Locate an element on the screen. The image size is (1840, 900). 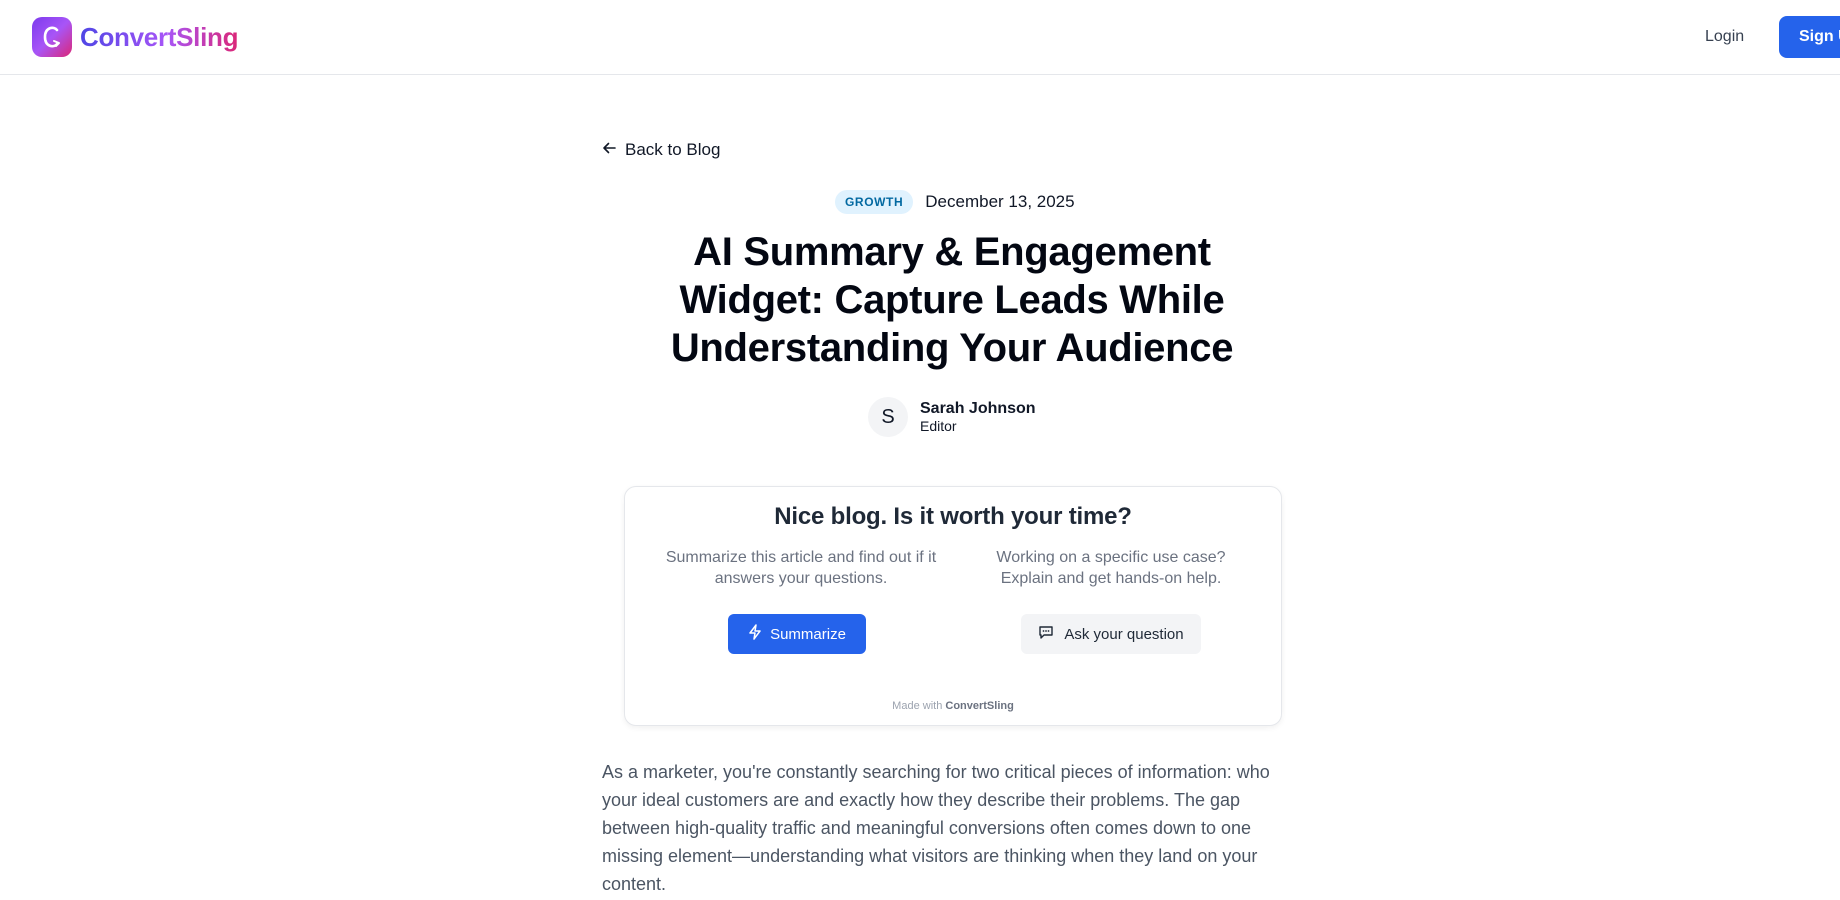
signup-button: Sign Up is located at coordinates (1809, 37).